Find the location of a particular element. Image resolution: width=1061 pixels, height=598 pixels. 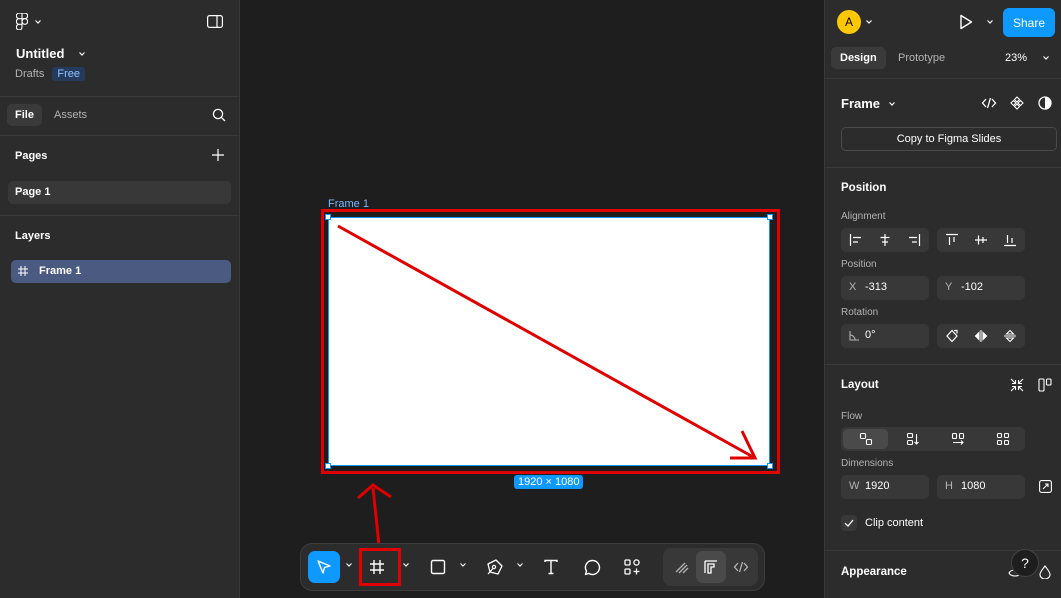

rotation-field: 0° is located at coordinates (885, 336).